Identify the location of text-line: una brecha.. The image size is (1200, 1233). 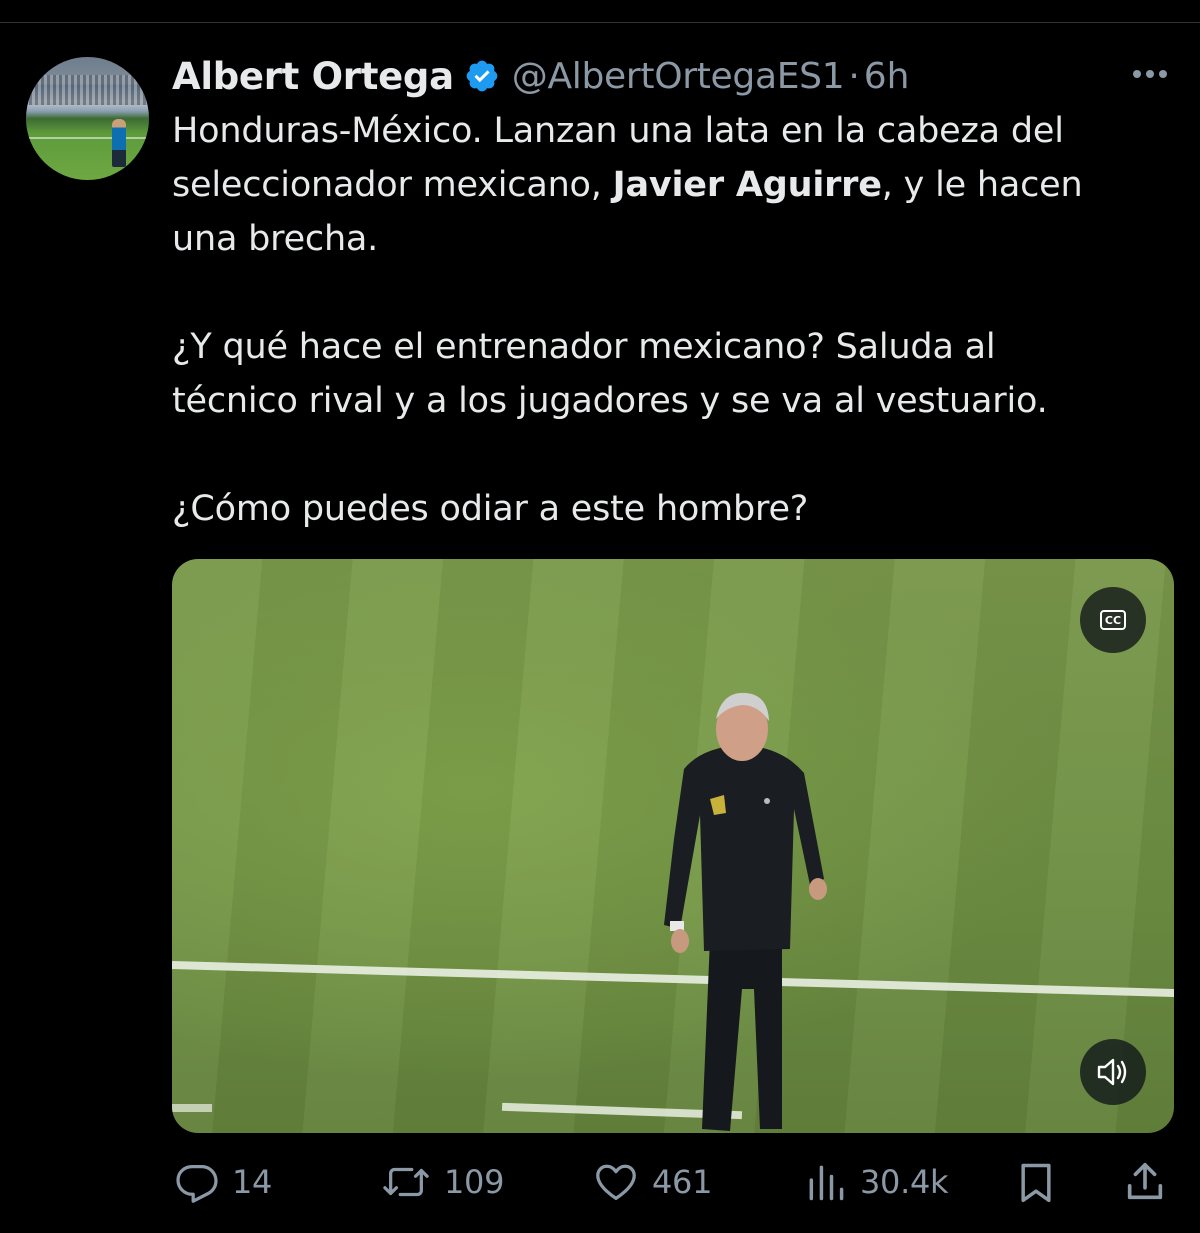
(275, 239).